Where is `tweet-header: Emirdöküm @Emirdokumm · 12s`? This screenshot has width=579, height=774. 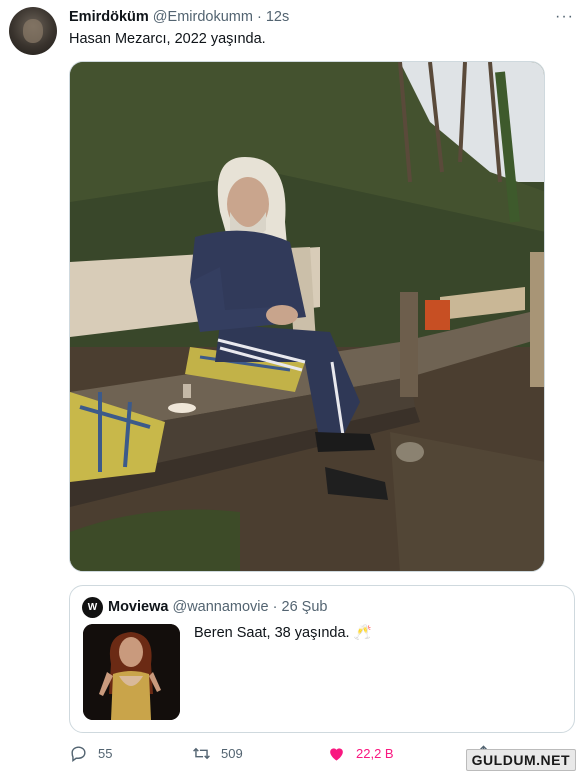 tweet-header: Emirdöküm @Emirdokumm · 12s is located at coordinates (179, 17).